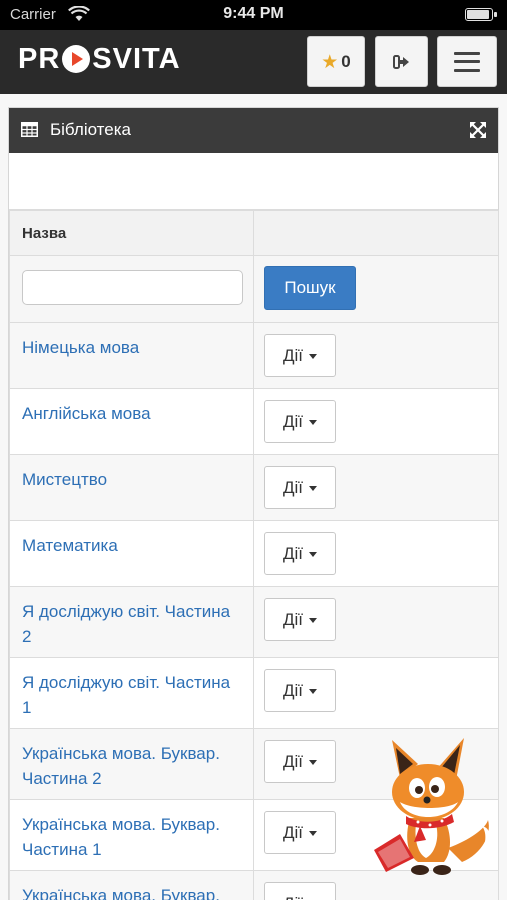 The width and height of the screenshot is (507, 900). What do you see at coordinates (131, 233) in the screenshot?
I see `column-header-name: Назва` at bounding box center [131, 233].